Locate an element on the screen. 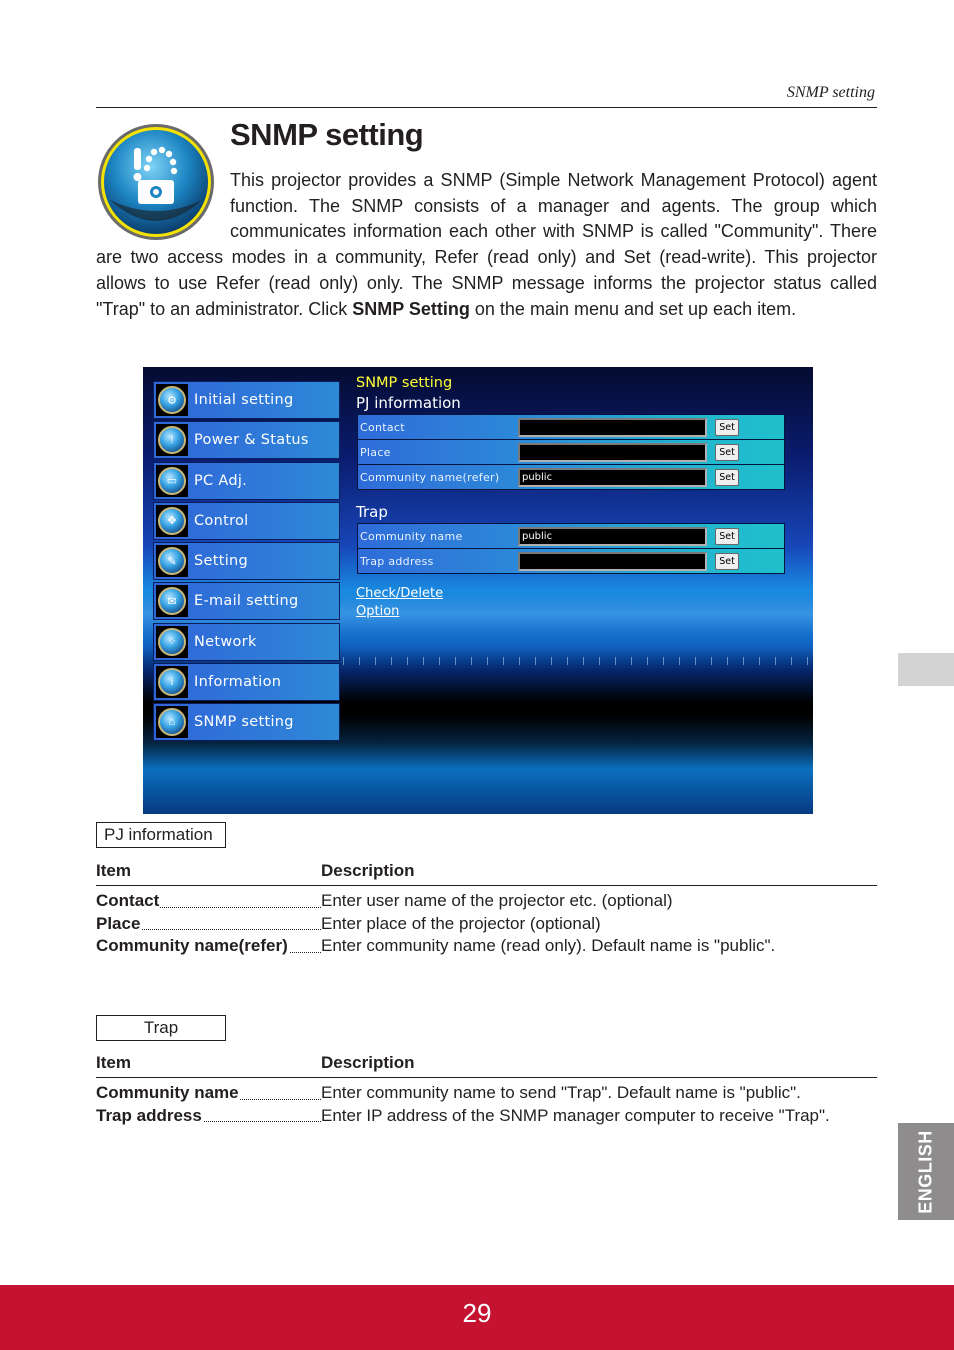 This screenshot has width=954, height=1350. form-row-trap-address: Trap address Set is located at coordinates (571, 561).